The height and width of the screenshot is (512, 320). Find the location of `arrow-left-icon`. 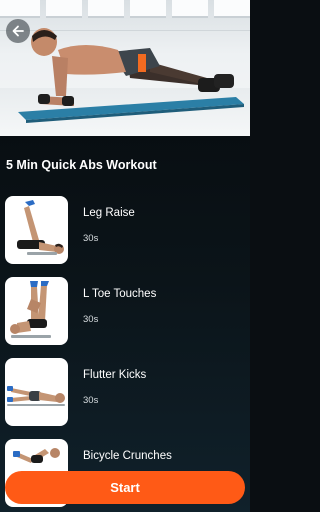

arrow-left-icon is located at coordinates (18, 31).